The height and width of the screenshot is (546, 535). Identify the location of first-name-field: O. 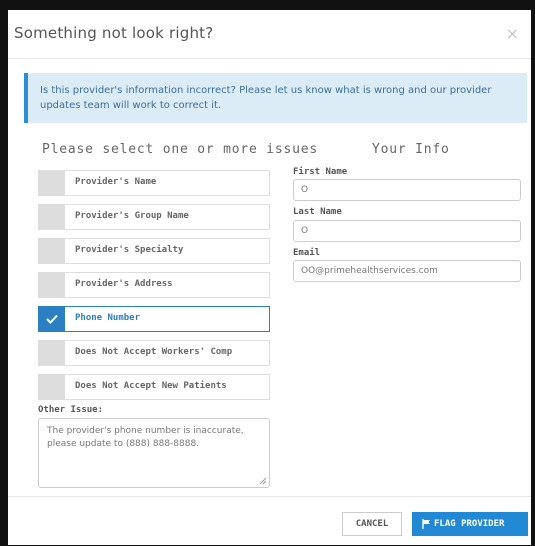
(407, 190).